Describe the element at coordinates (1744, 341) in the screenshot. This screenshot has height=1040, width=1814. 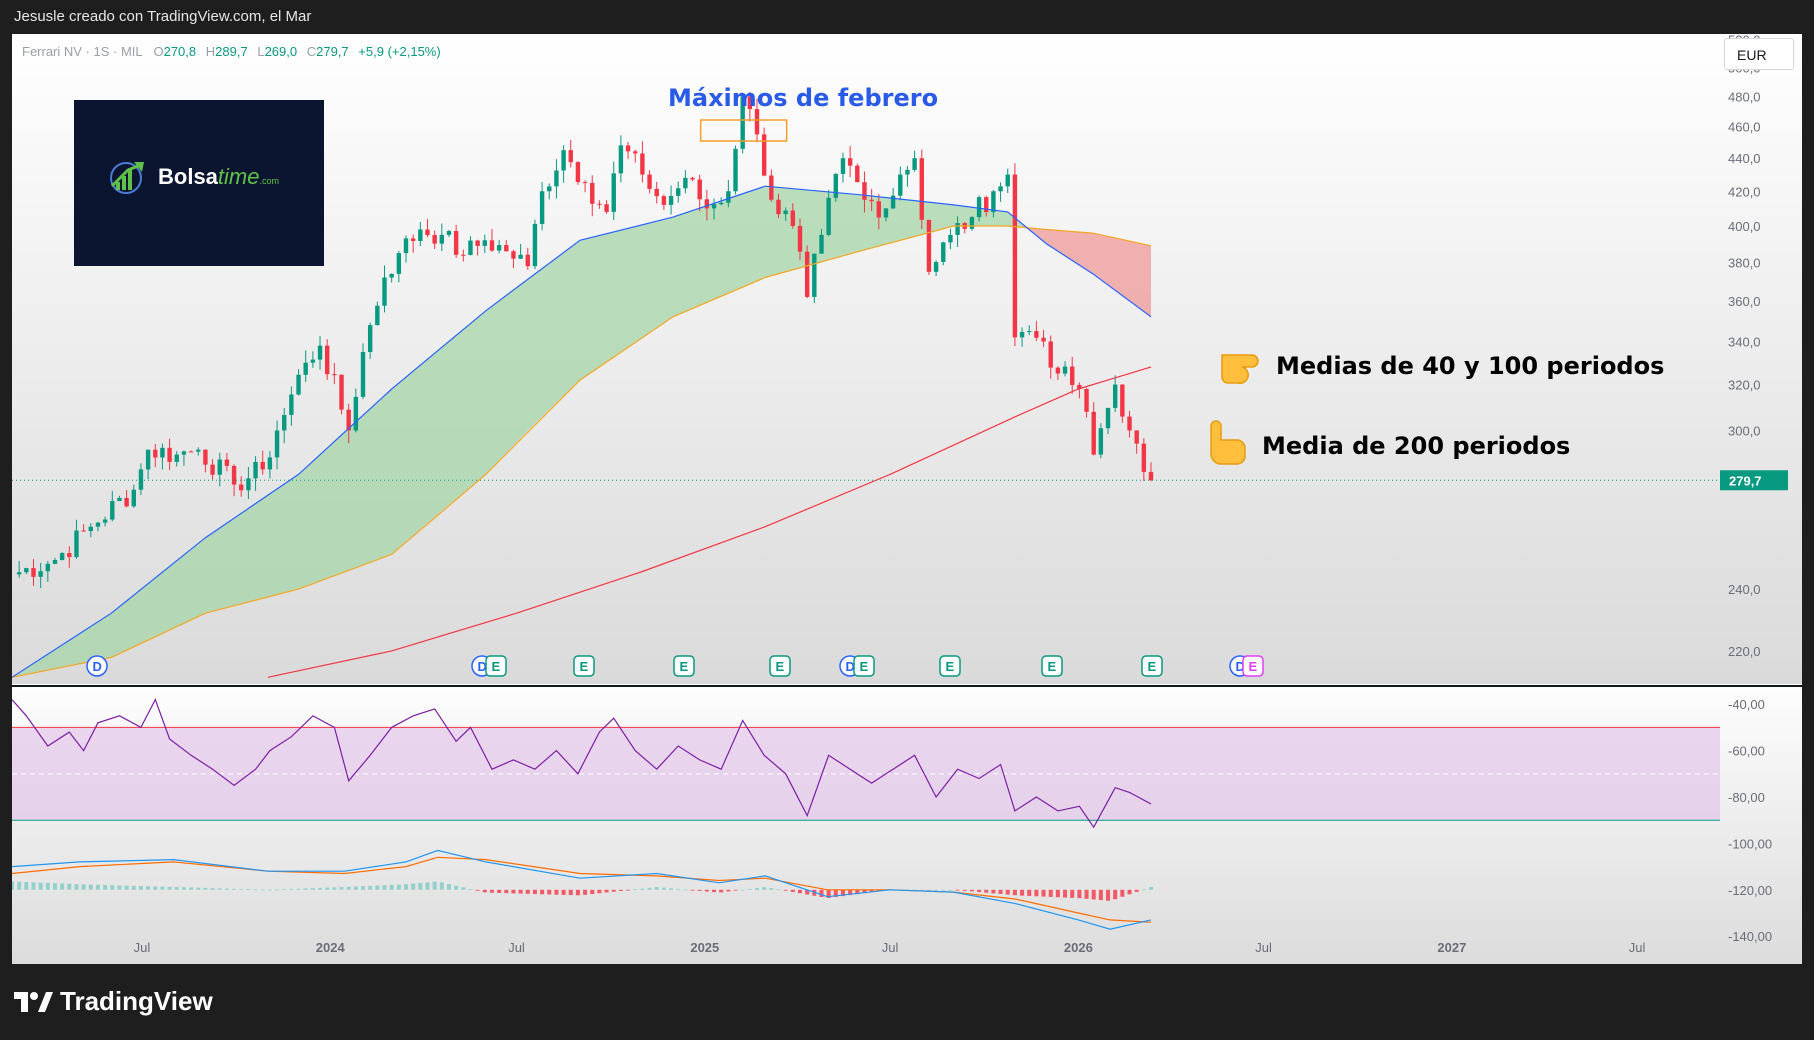
I see `price-axis-tick: 340,0` at that location.